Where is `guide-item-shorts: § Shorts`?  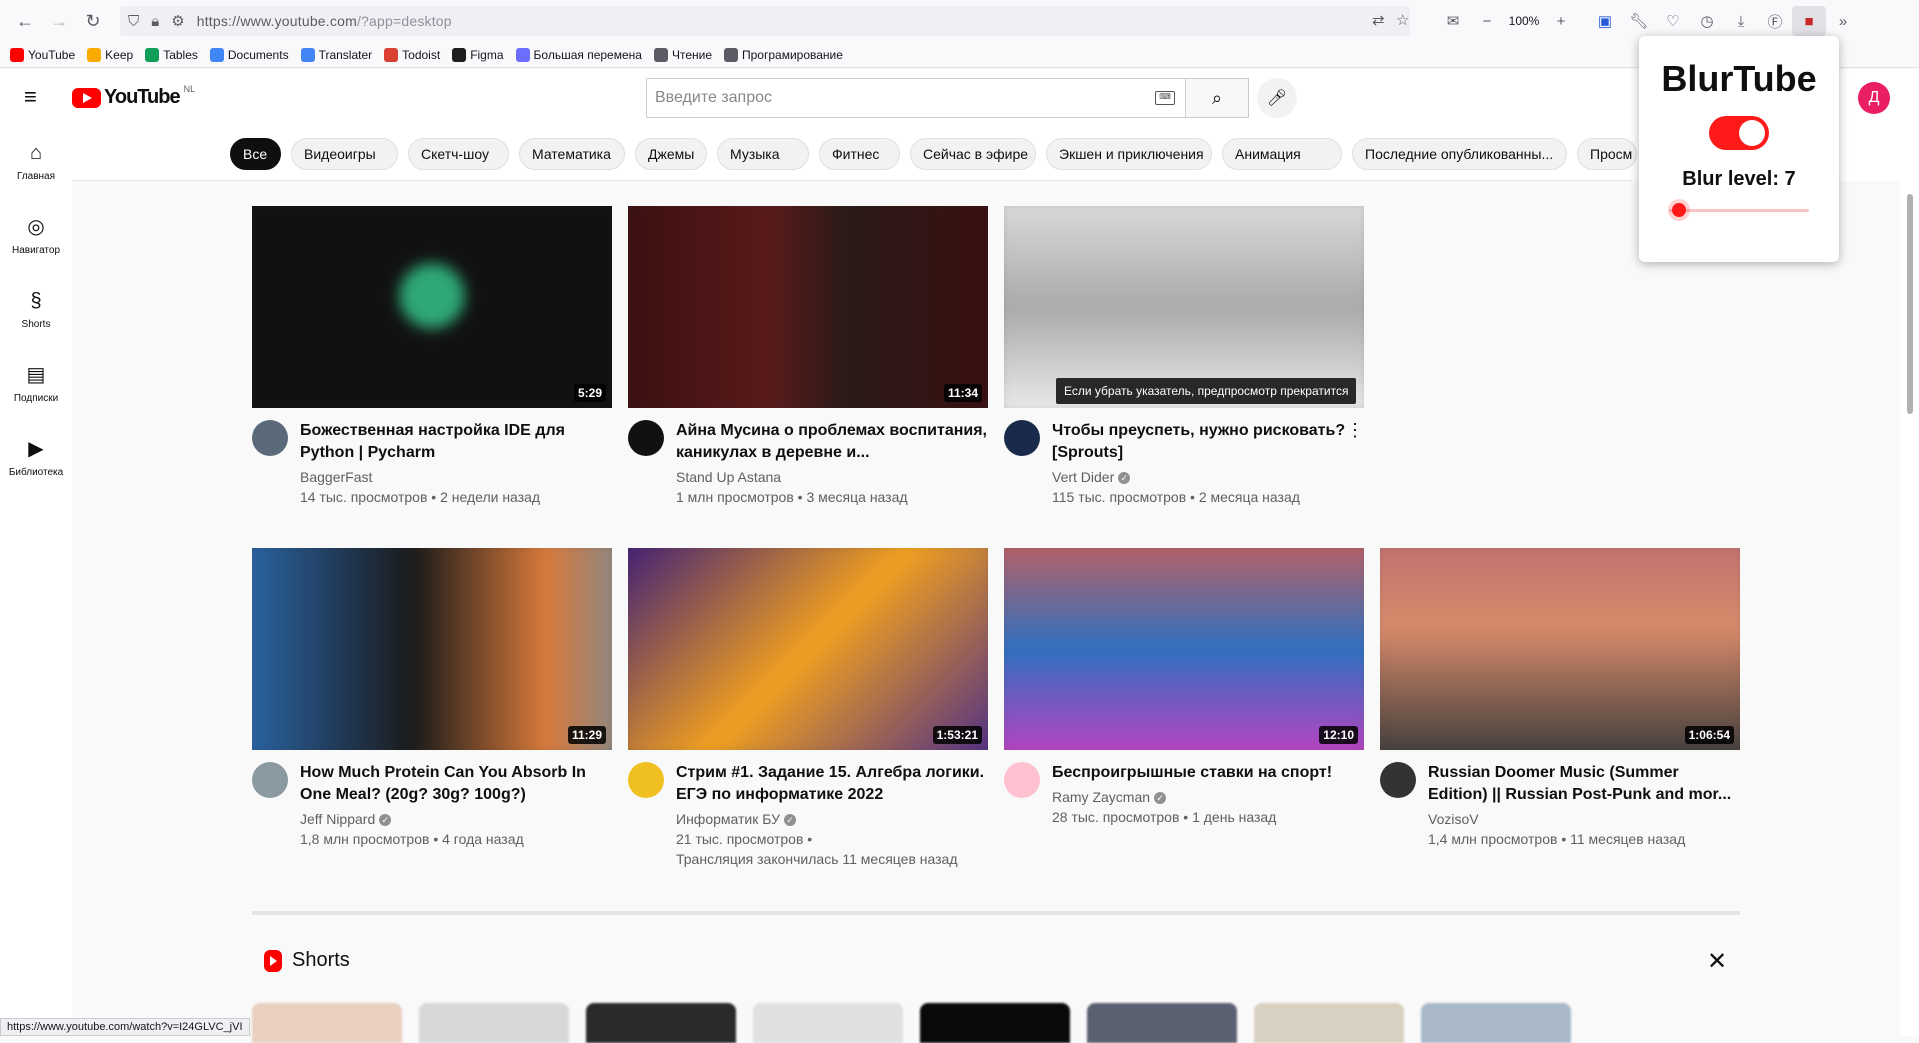
guide-item-shorts: § Shorts is located at coordinates (36, 310).